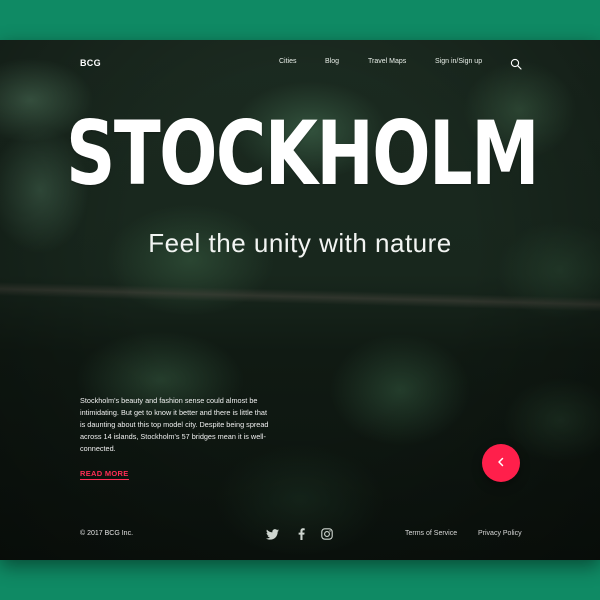  Describe the element at coordinates (327, 534) in the screenshot. I see `instagram-icon` at that location.